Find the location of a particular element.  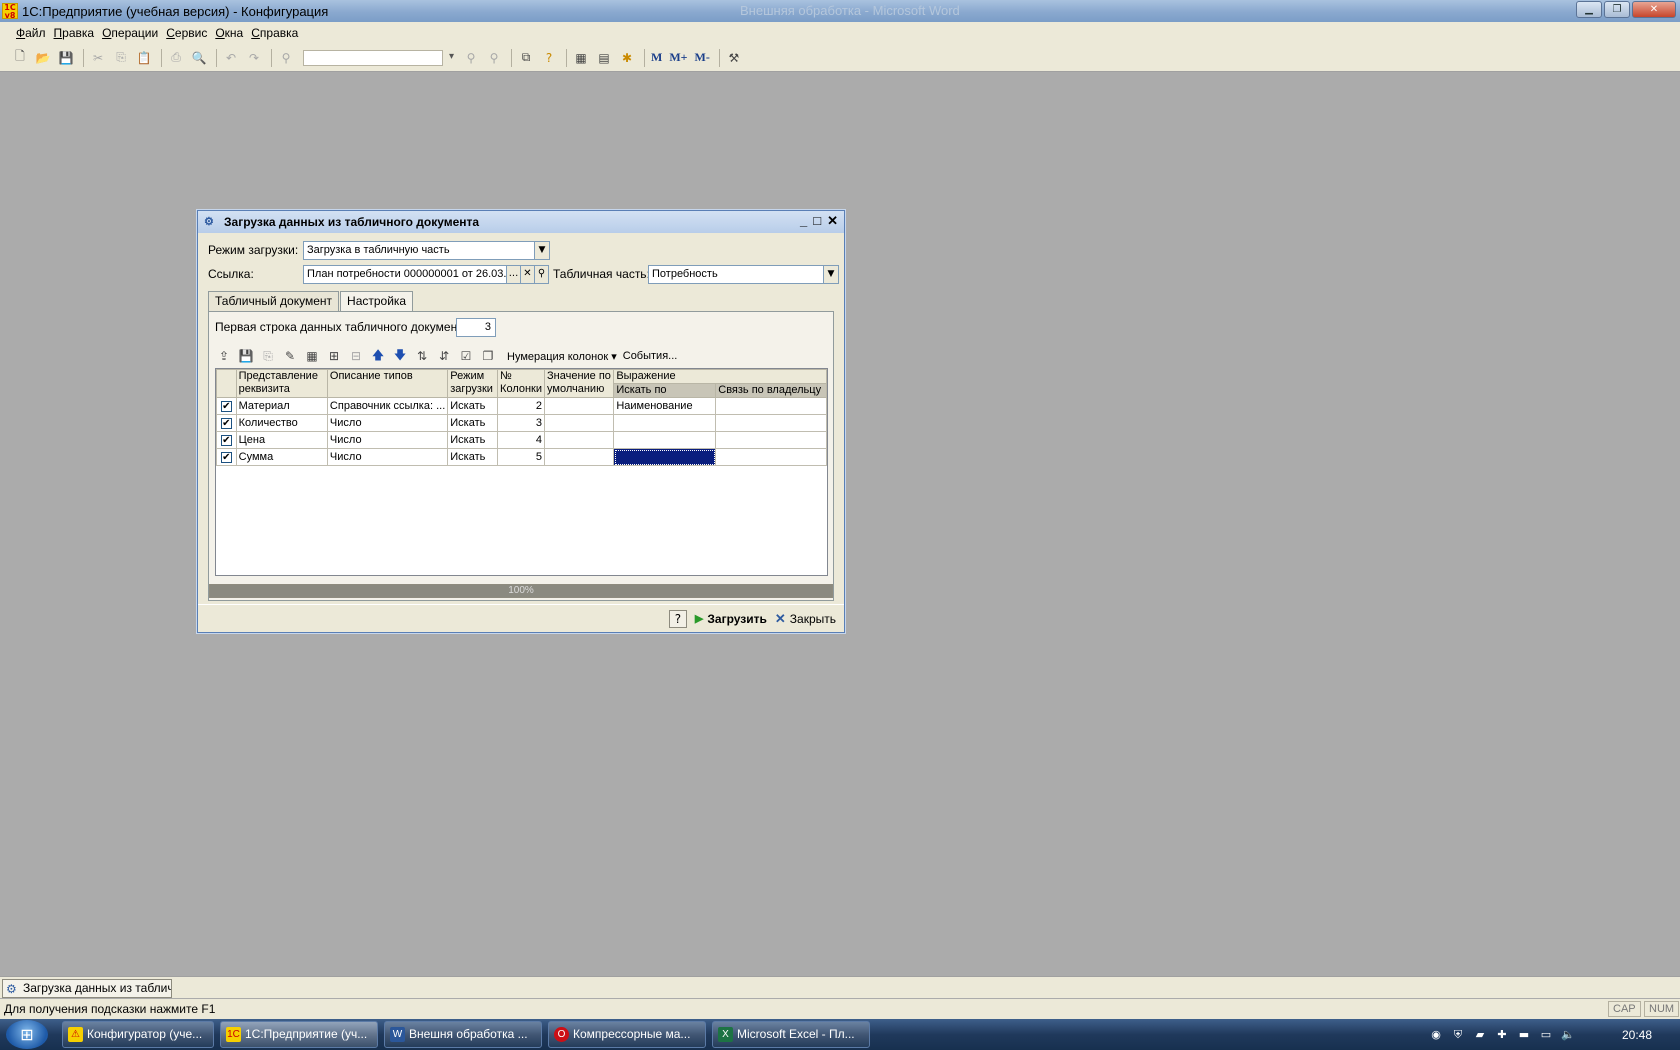

save-icon: 💾 is located at coordinates (66, 58).